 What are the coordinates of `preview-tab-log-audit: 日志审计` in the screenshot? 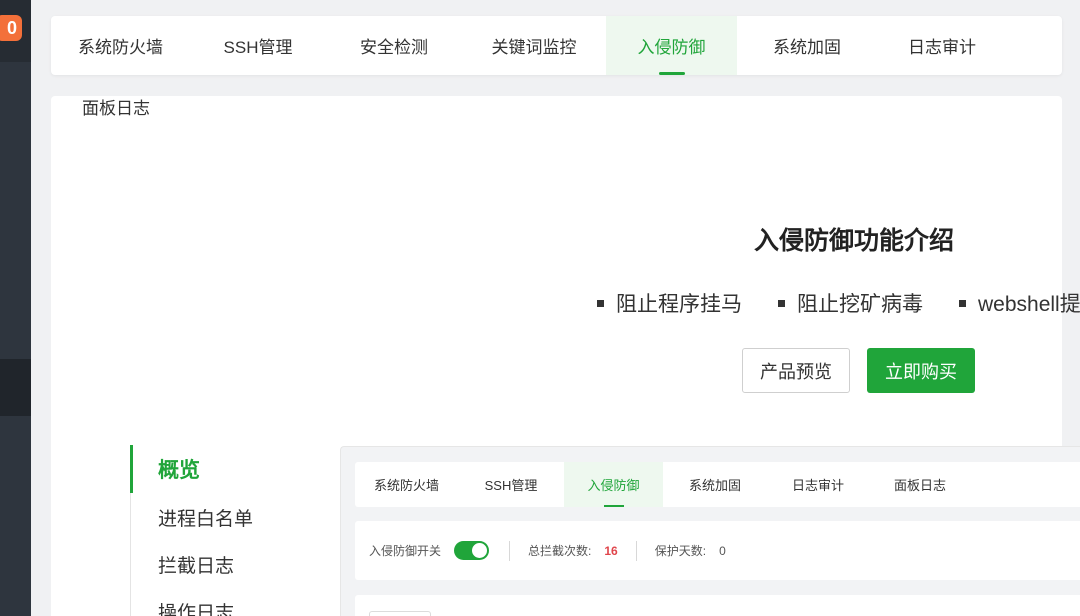 It's located at (818, 484).